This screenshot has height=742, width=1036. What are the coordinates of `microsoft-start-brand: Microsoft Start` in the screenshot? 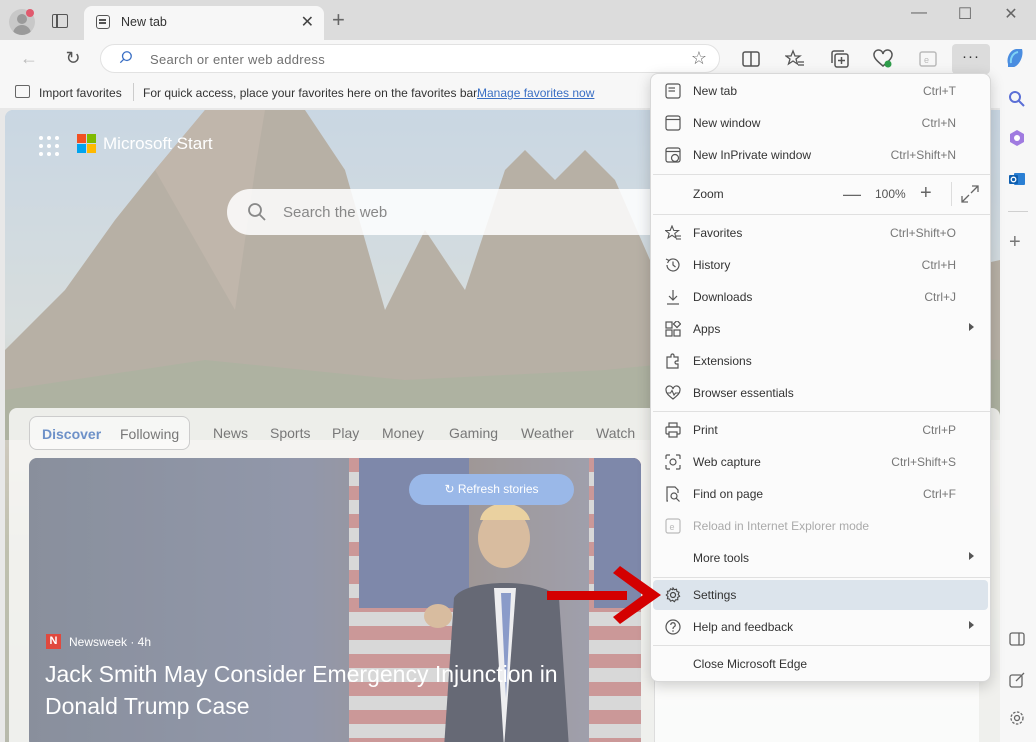 It's located at (158, 144).